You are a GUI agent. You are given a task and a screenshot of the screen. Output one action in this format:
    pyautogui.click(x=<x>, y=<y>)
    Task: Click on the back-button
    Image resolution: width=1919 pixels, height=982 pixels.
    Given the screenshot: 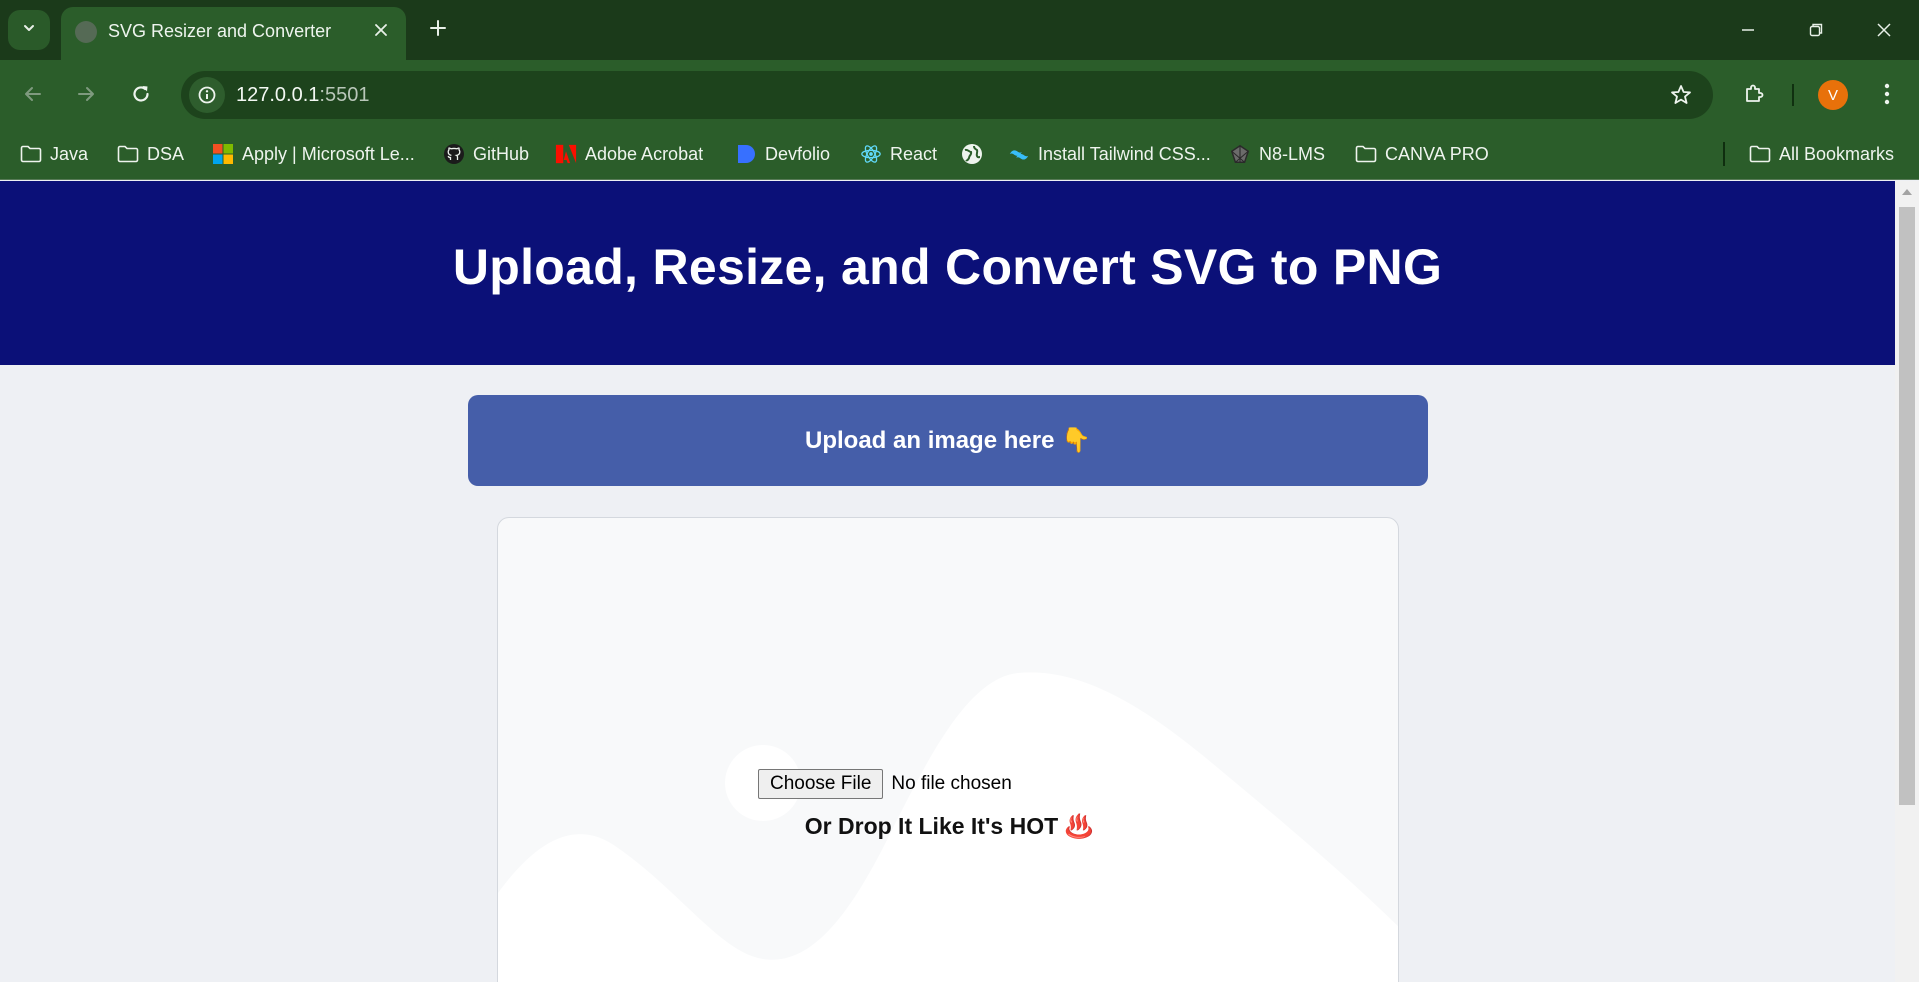 What is the action you would take?
    pyautogui.click(x=33, y=94)
    